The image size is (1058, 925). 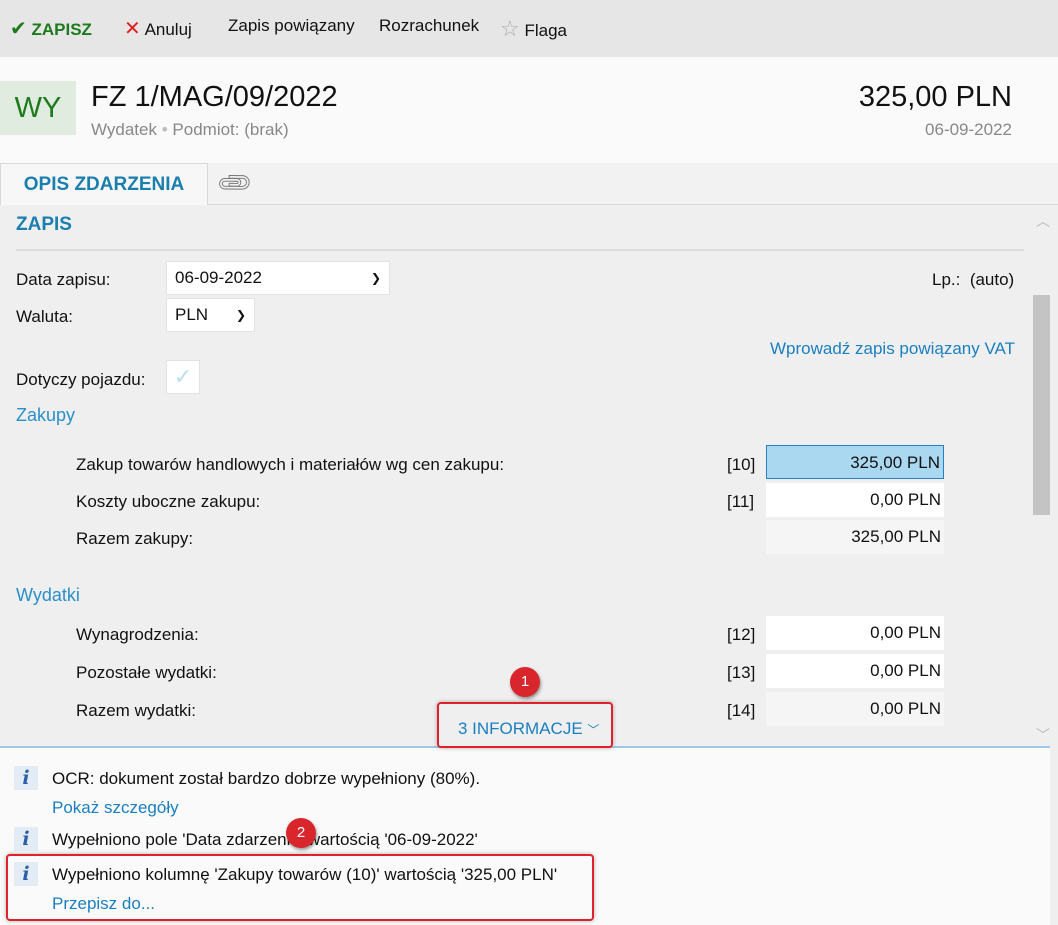 I want to click on document-amount: 325,00 PLN, so click(x=935, y=97).